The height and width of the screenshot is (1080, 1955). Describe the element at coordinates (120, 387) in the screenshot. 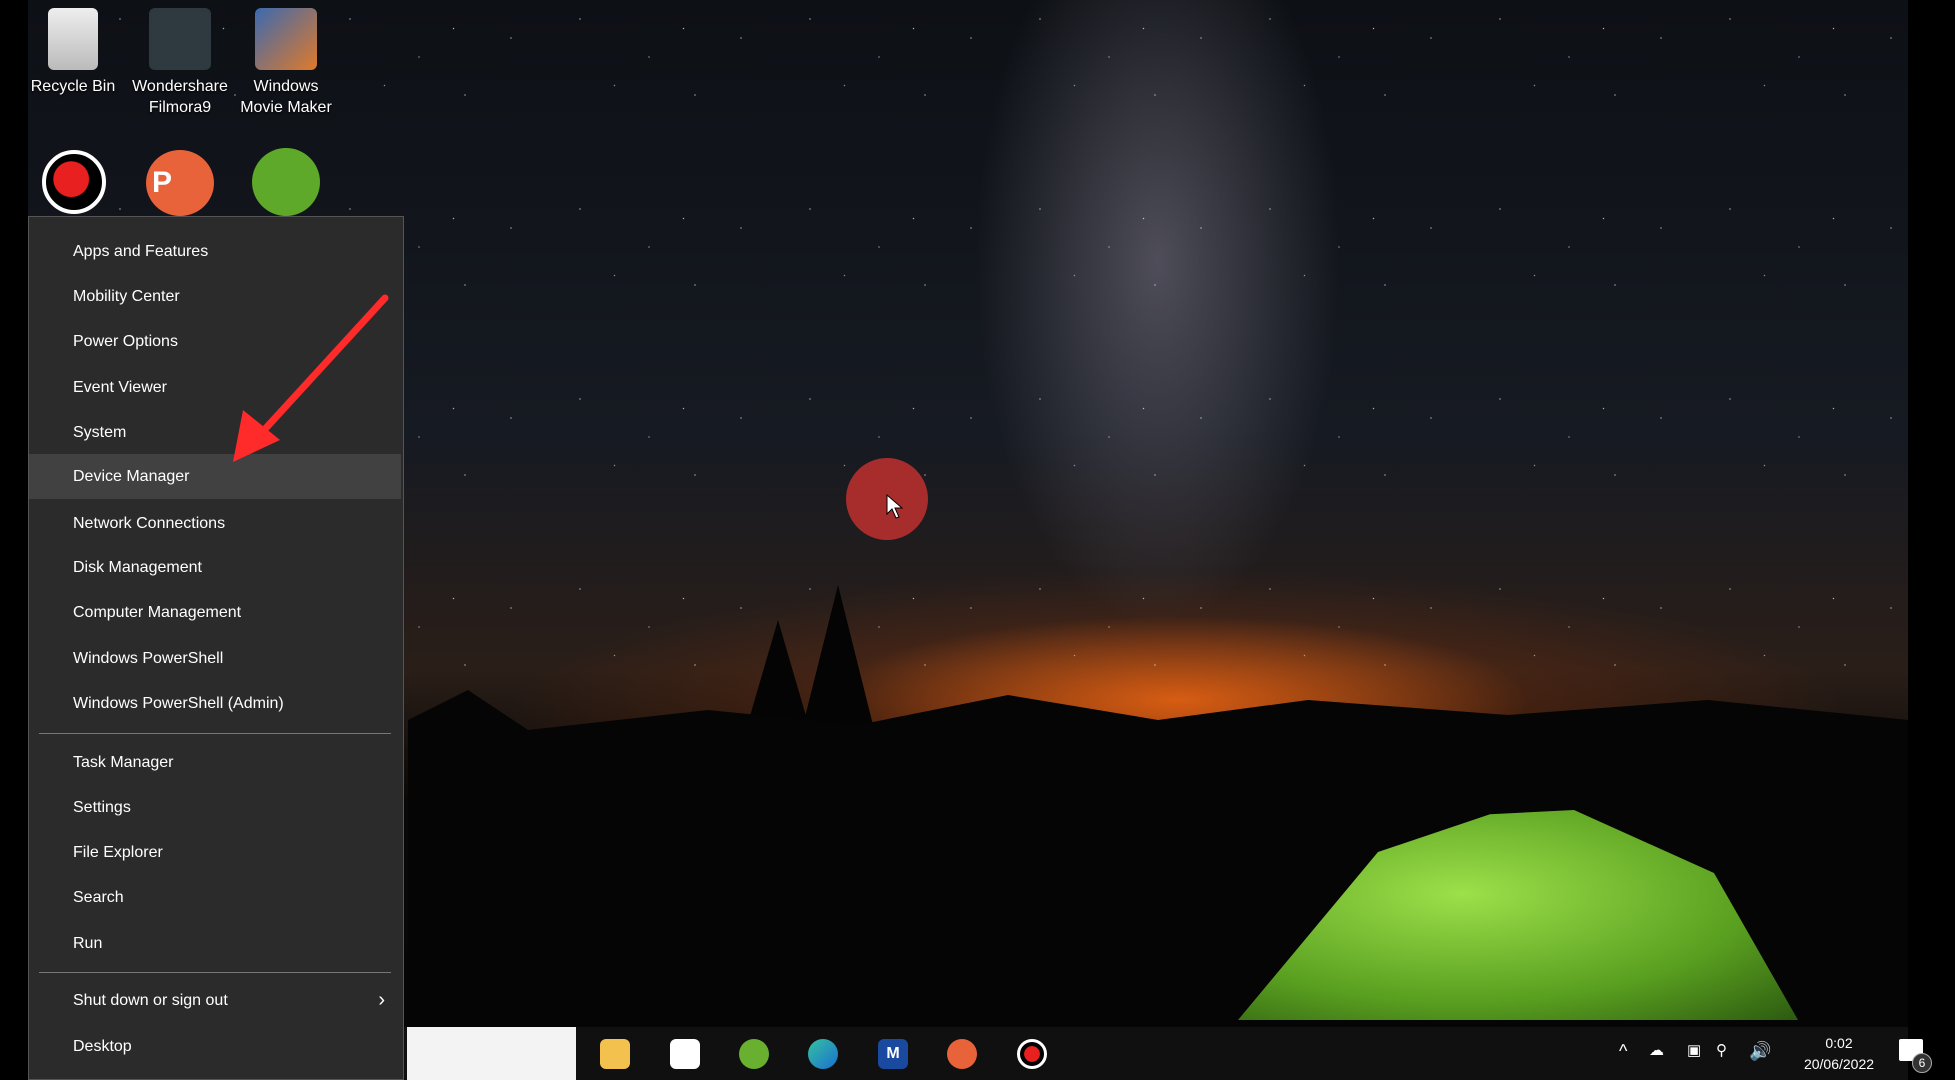

I see `menu-item-label: Event Viewer` at that location.